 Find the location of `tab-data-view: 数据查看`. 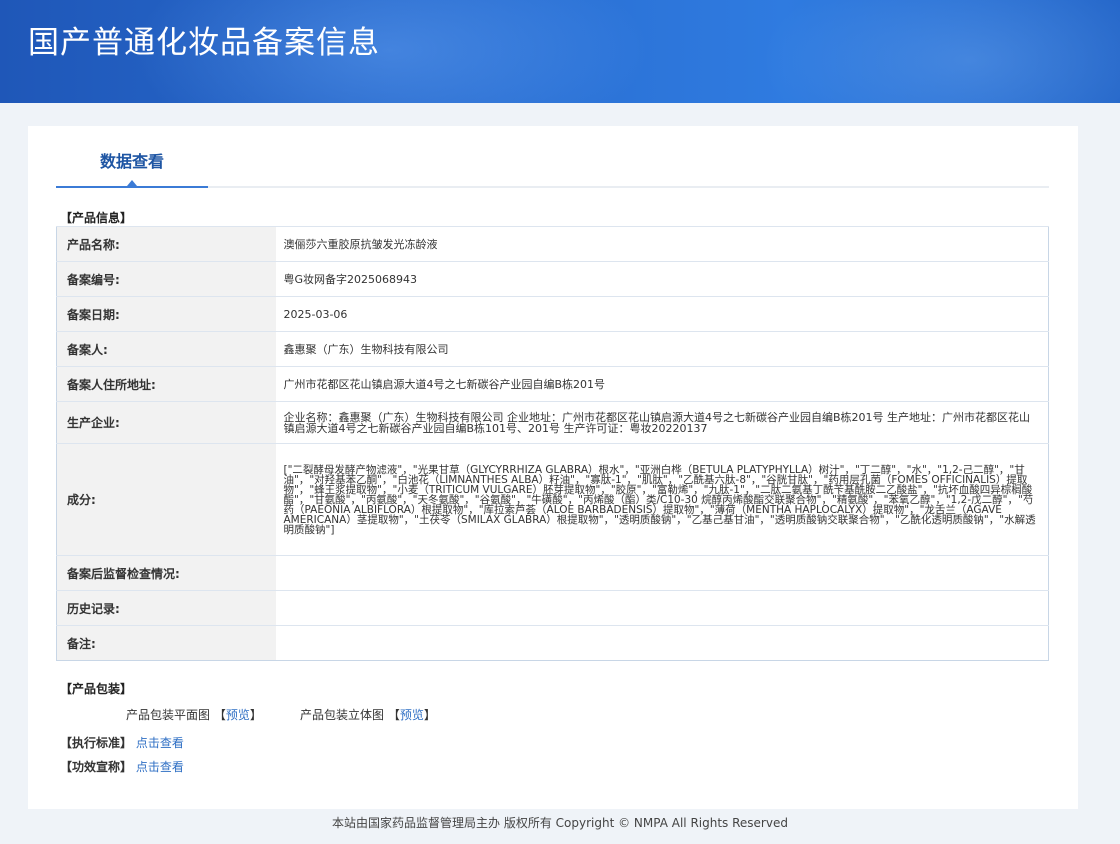

tab-data-view: 数据查看 is located at coordinates (132, 157).